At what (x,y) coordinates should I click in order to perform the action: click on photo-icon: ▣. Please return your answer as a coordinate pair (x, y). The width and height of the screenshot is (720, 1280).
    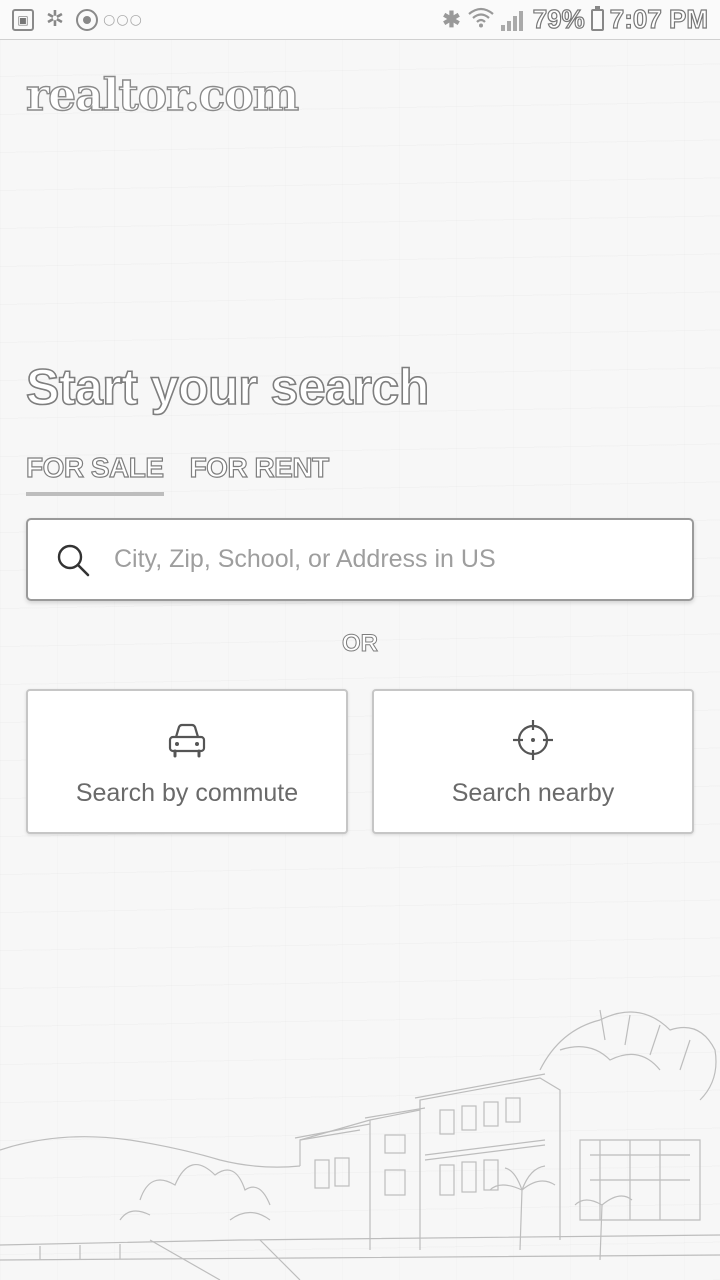
    Looking at the image, I should click on (23, 19).